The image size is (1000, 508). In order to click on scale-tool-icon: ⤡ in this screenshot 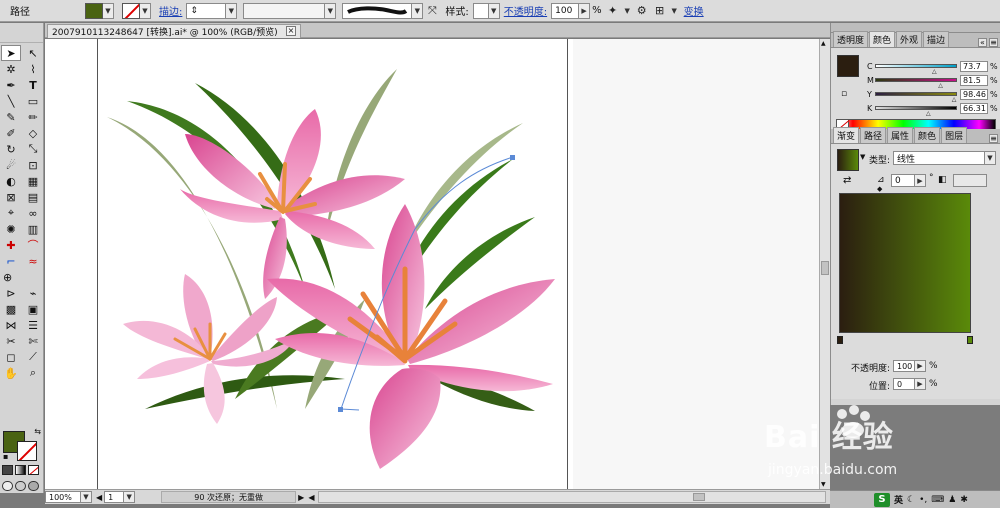, I will do `click(33, 149)`.